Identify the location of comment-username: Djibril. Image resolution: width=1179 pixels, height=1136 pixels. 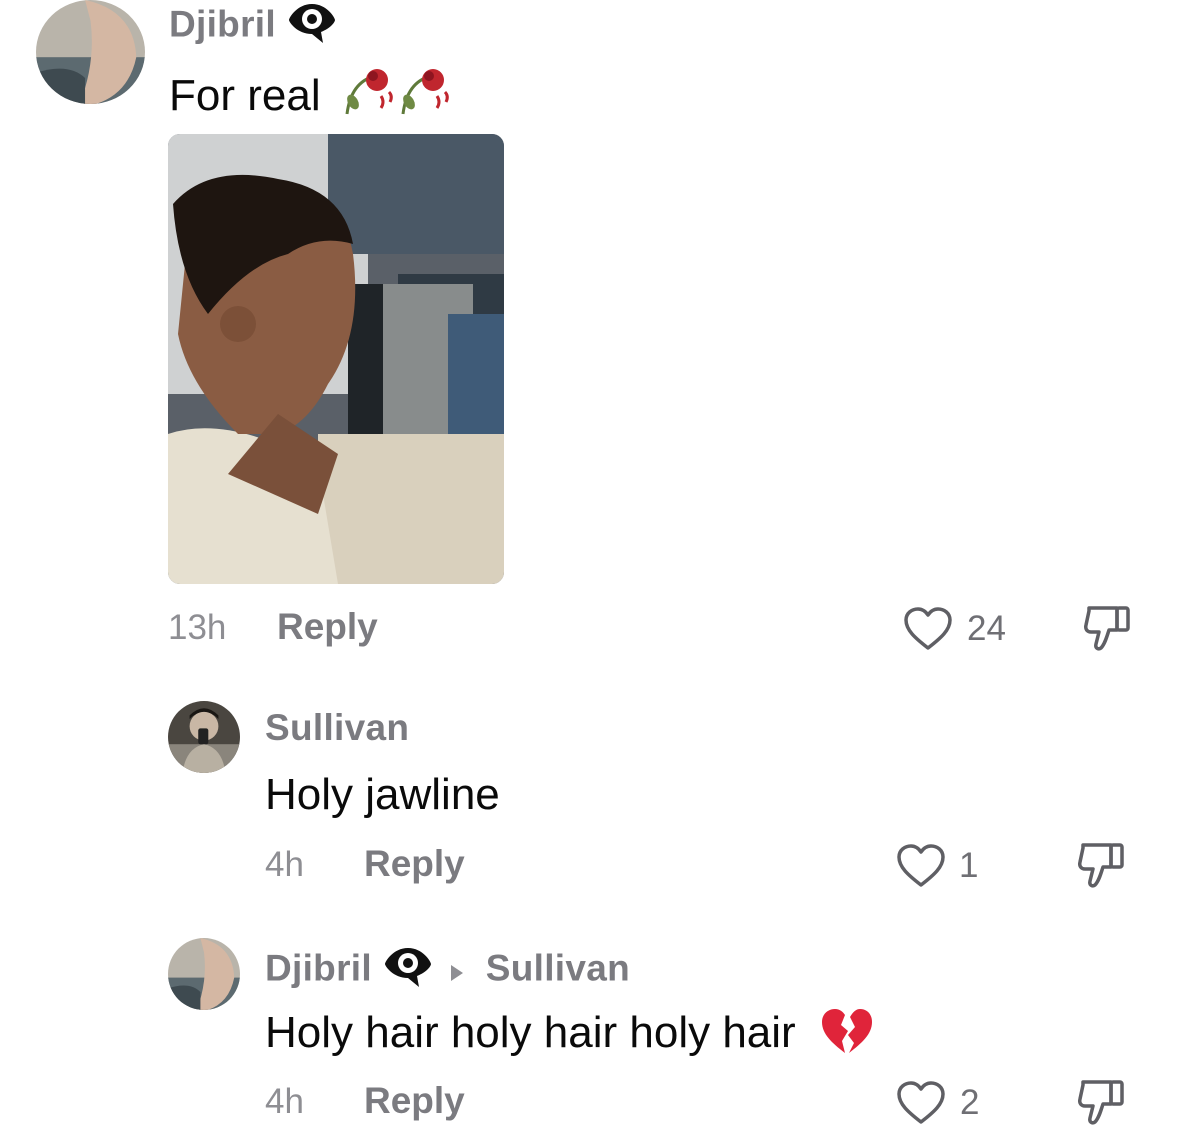
(253, 26).